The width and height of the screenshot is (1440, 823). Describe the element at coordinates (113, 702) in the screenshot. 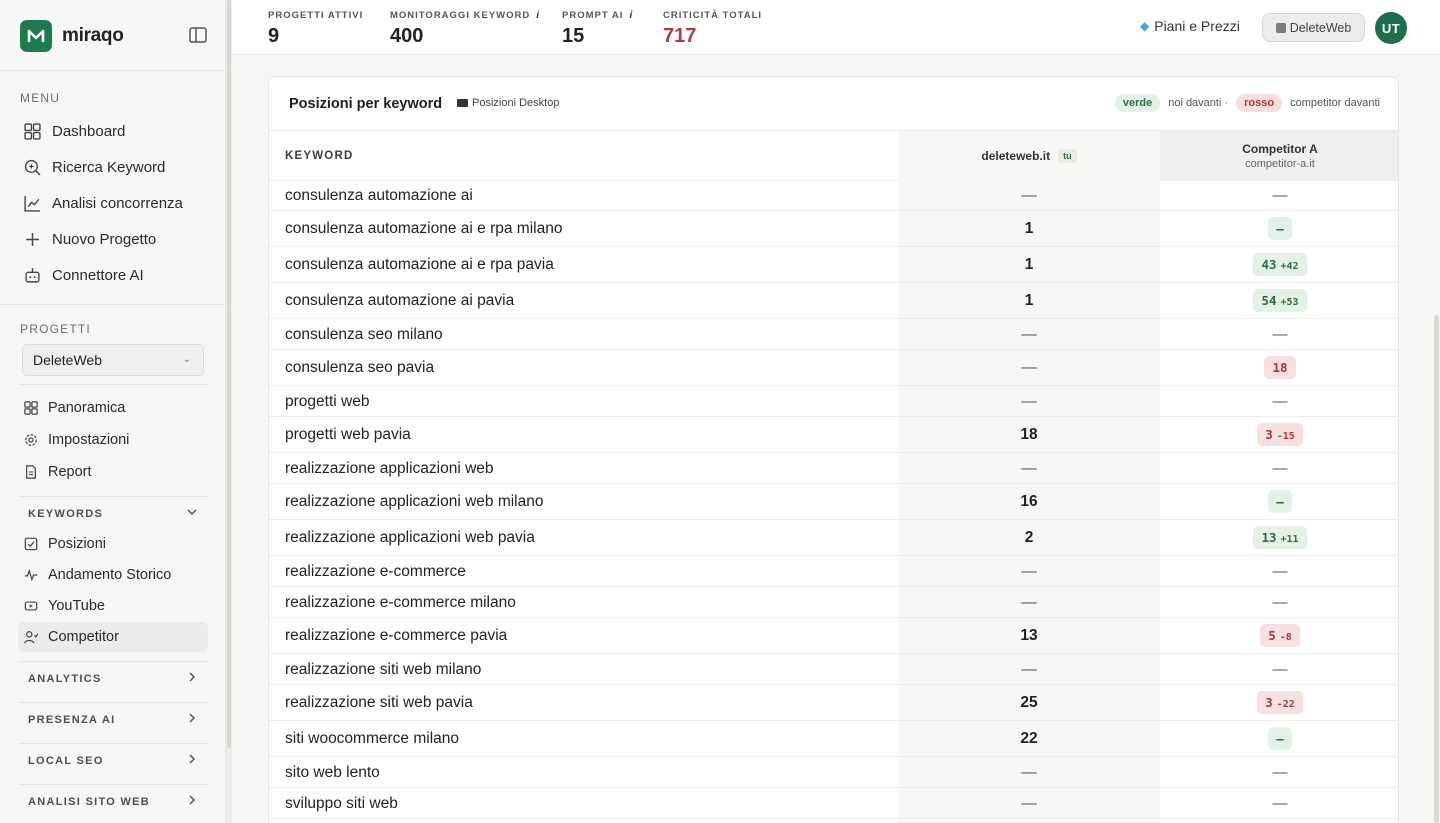

I see `divider` at that location.